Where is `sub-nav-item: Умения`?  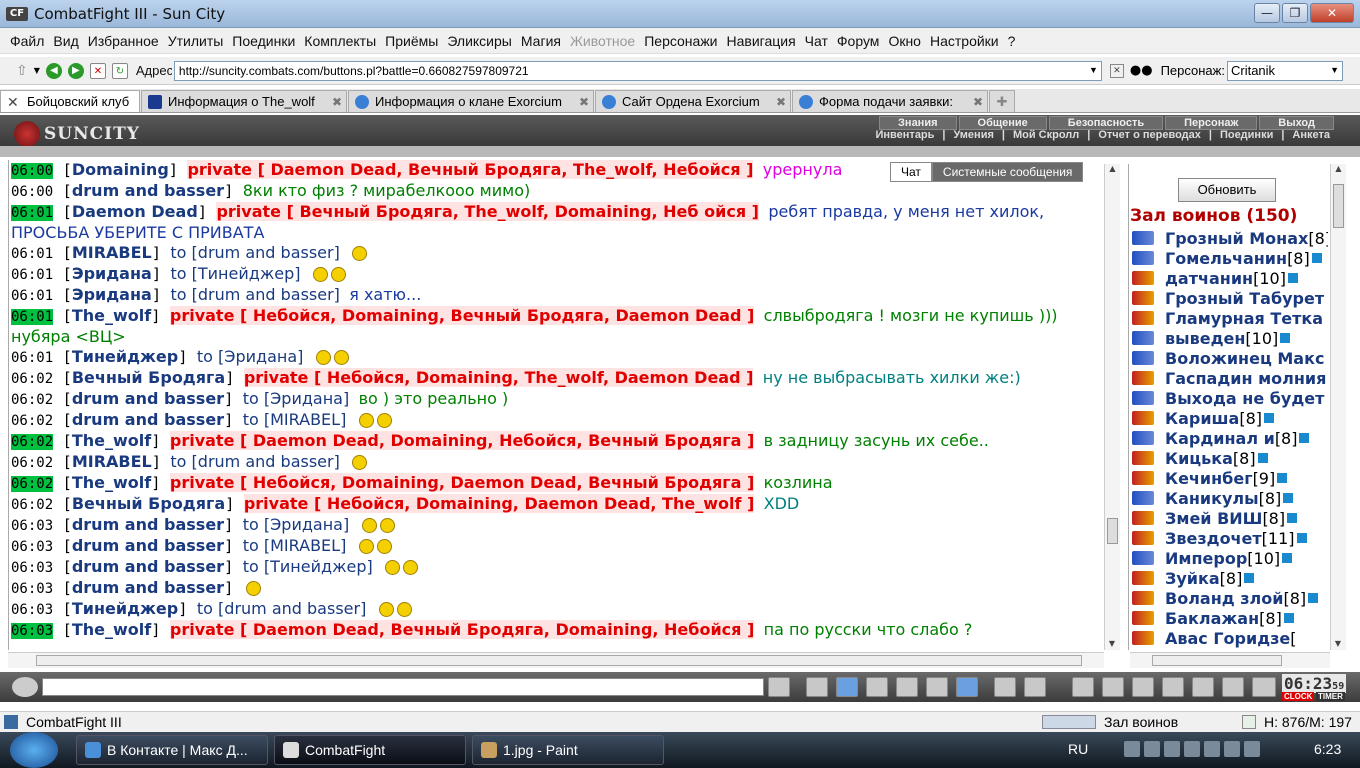 sub-nav-item: Умения is located at coordinates (974, 135).